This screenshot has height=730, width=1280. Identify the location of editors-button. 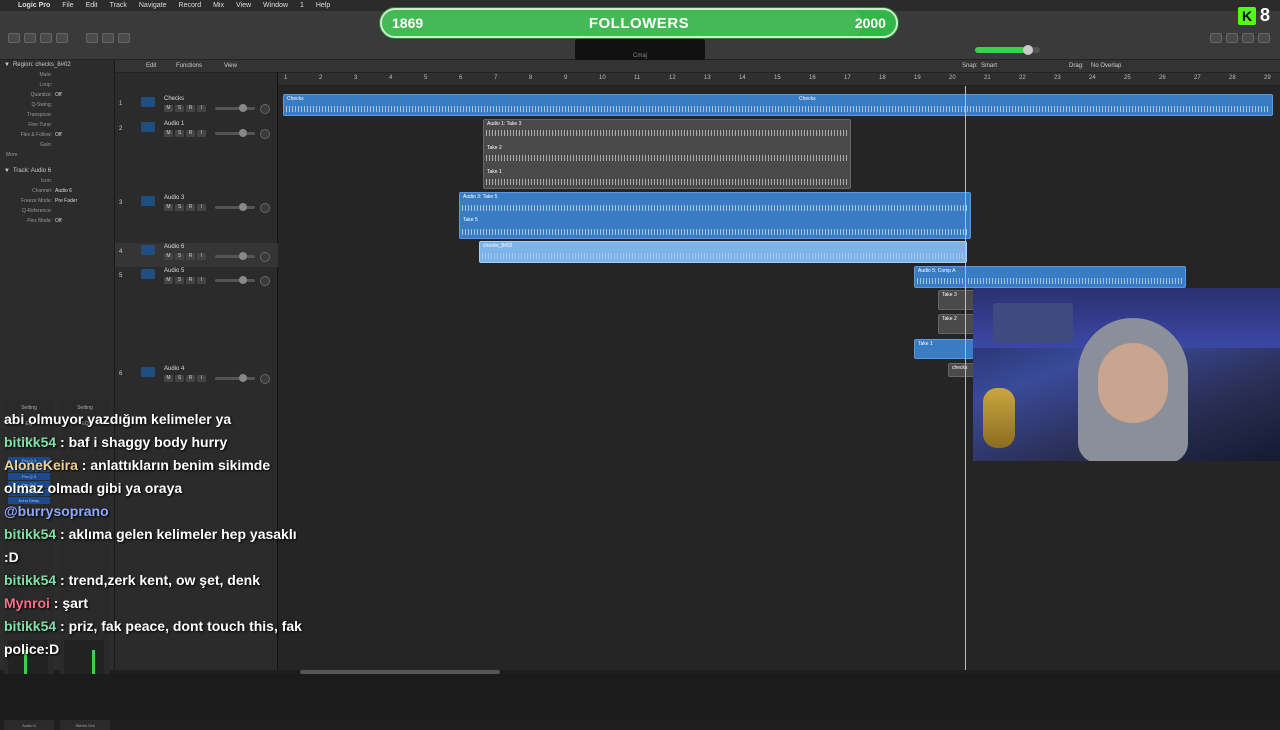
(124, 38).